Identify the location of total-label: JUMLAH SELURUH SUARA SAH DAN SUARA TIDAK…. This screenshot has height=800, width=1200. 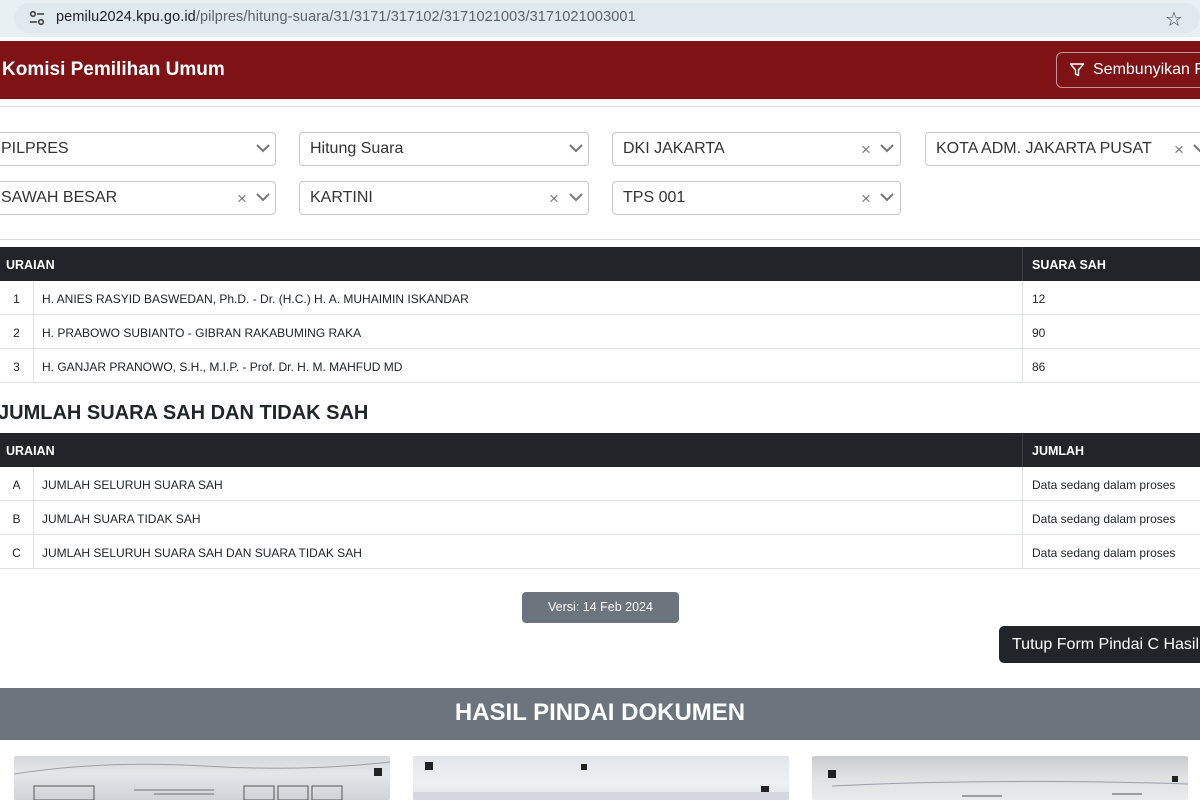
(202, 553).